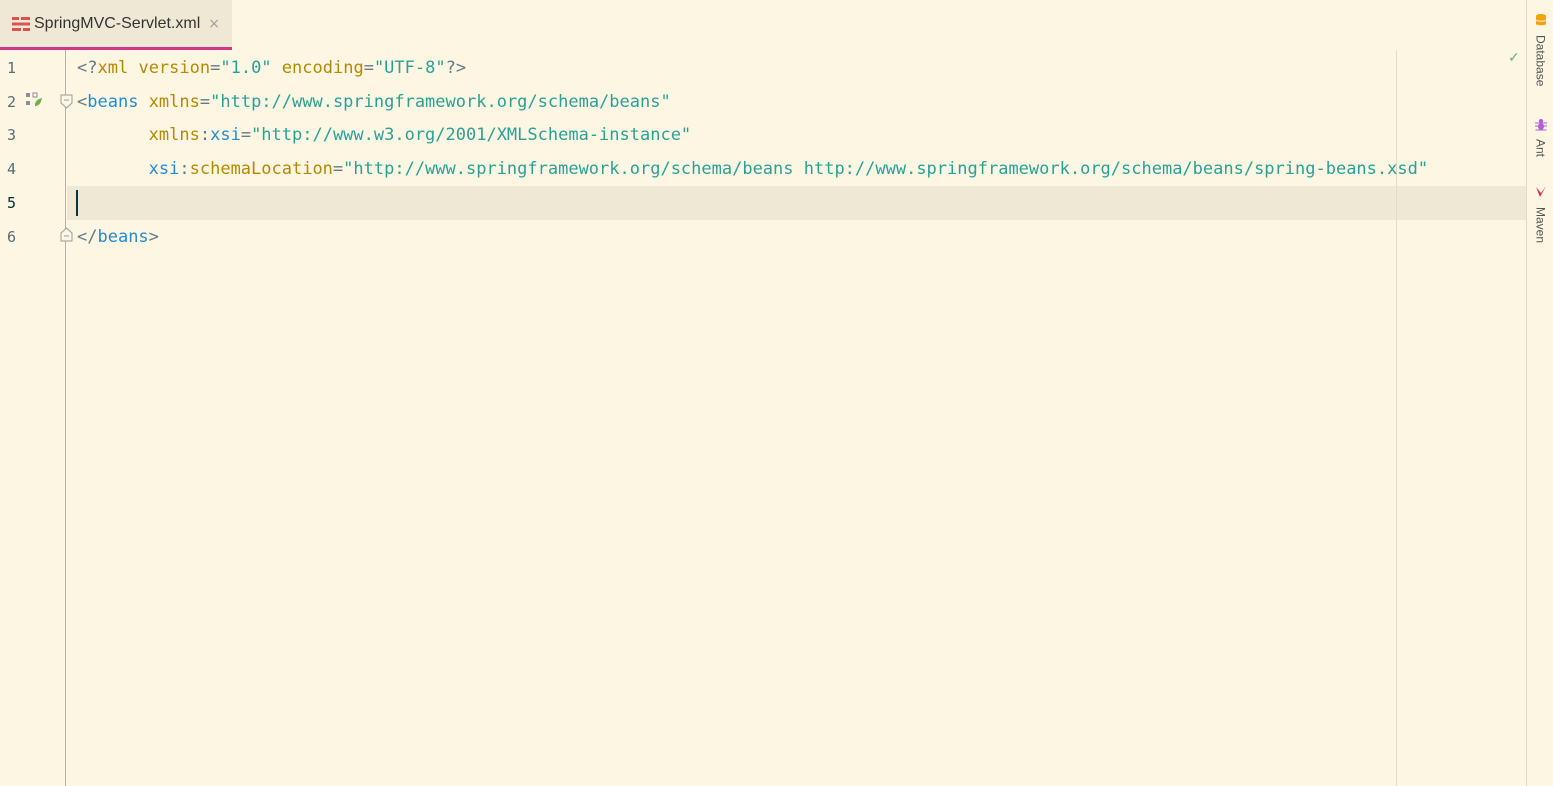  Describe the element at coordinates (1541, 125) in the screenshot. I see `ant-icon` at that location.